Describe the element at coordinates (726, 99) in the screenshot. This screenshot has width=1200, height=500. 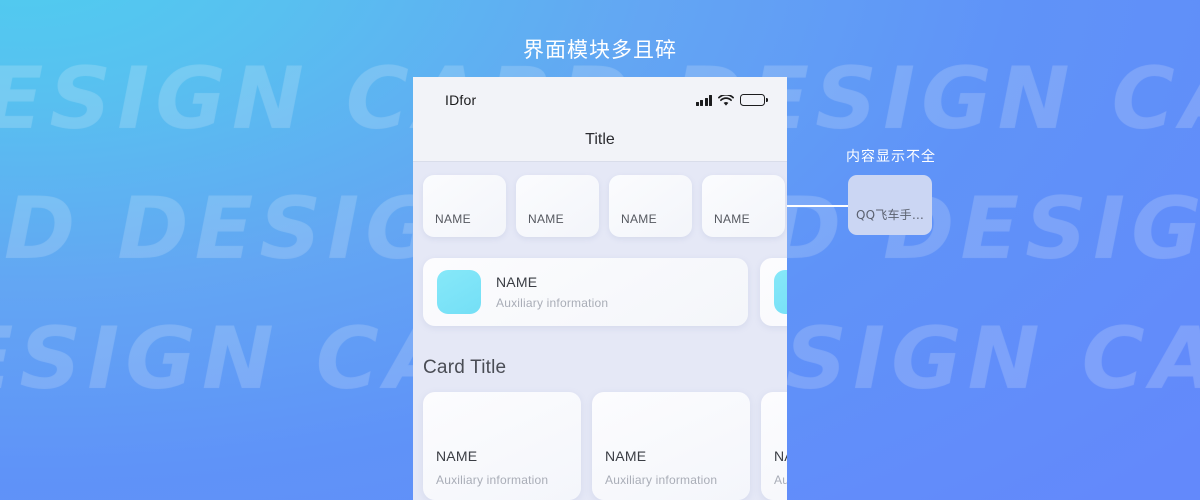
I see `wifi-icon` at that location.